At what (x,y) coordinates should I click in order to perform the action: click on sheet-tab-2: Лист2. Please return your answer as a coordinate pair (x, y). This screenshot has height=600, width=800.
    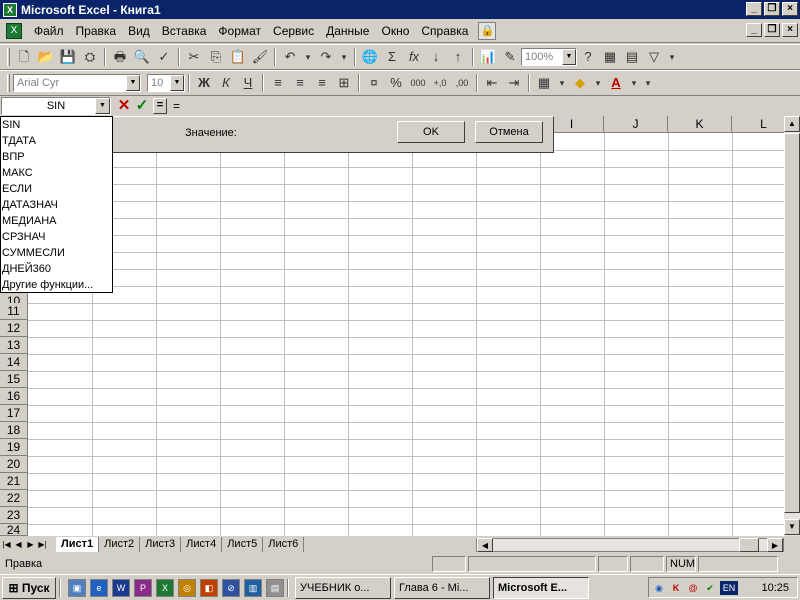
    Looking at the image, I should click on (120, 544).